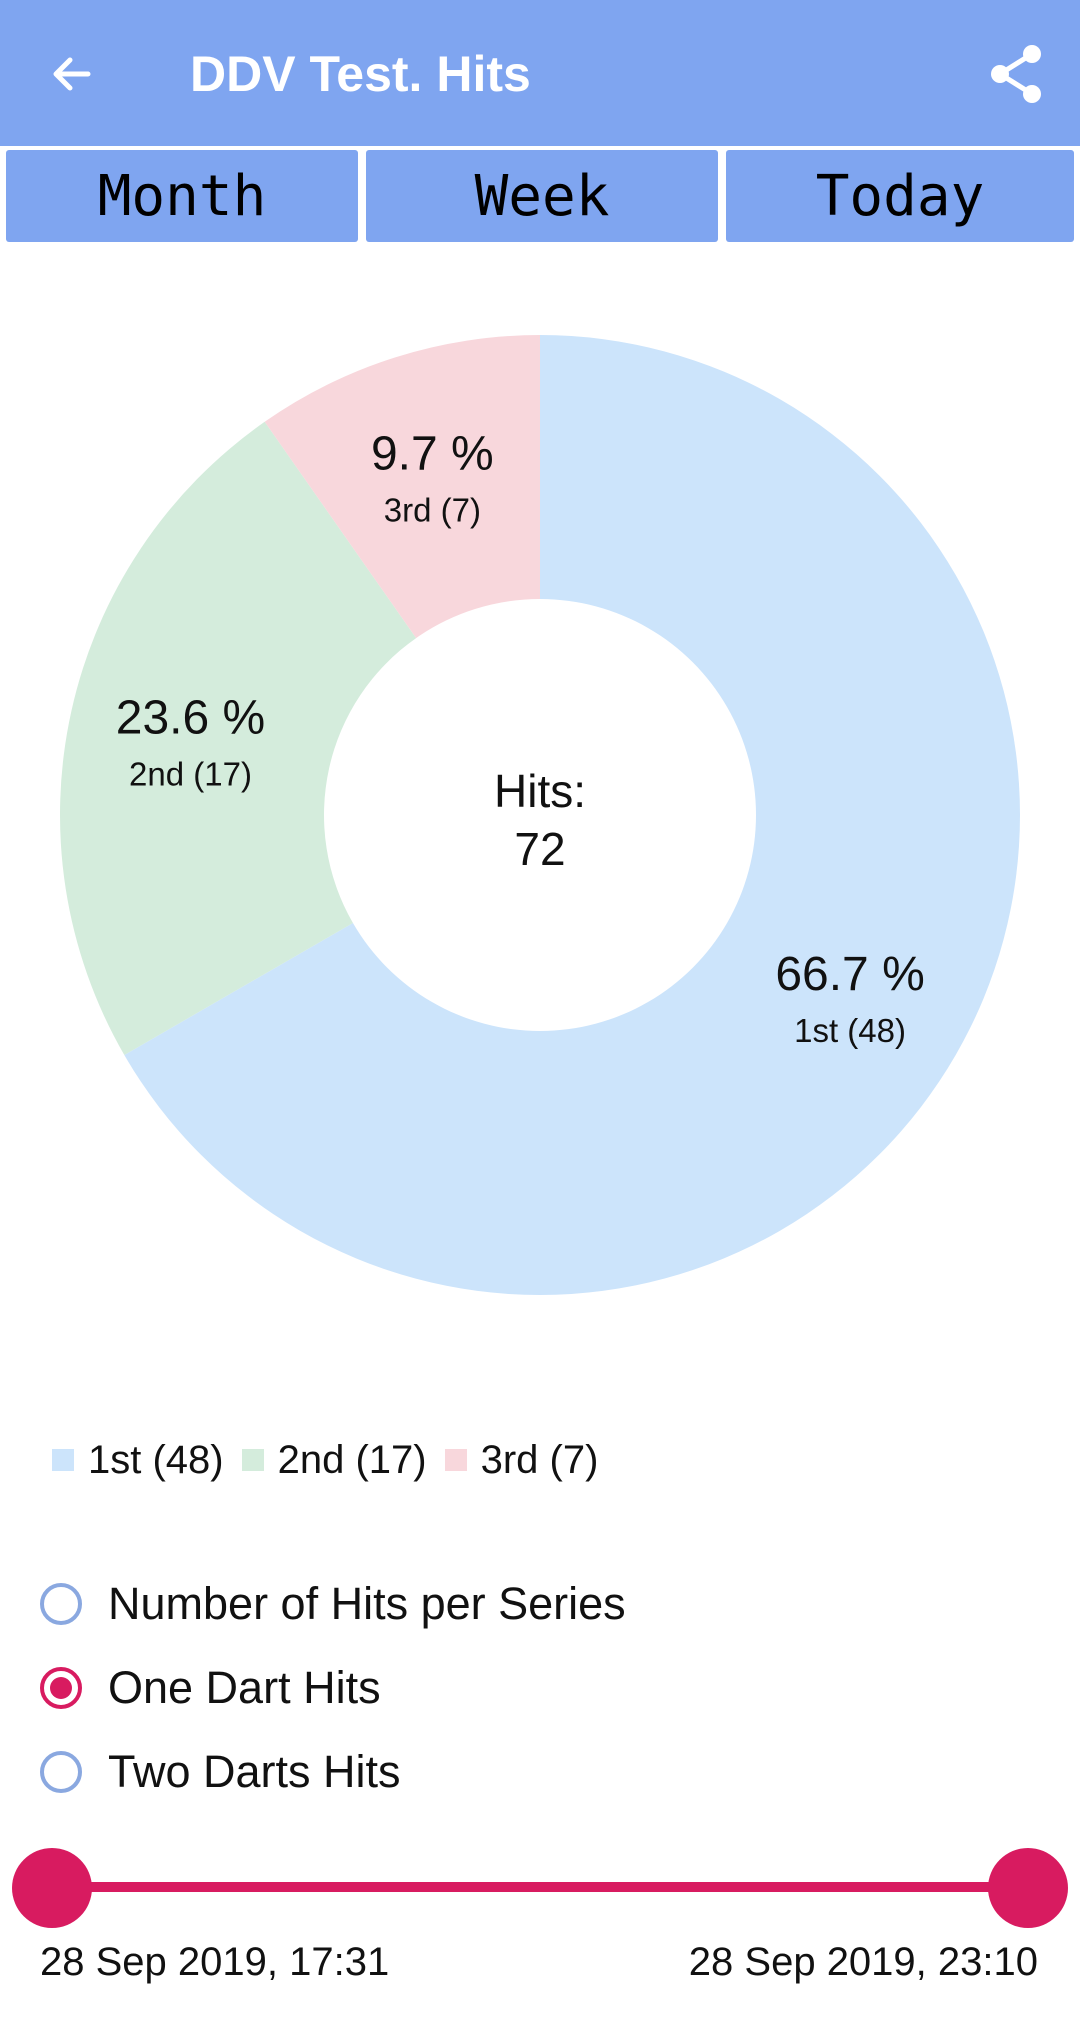 The width and height of the screenshot is (1080, 2030). What do you see at coordinates (540, 791) in the screenshot?
I see `center-label: Hits:` at bounding box center [540, 791].